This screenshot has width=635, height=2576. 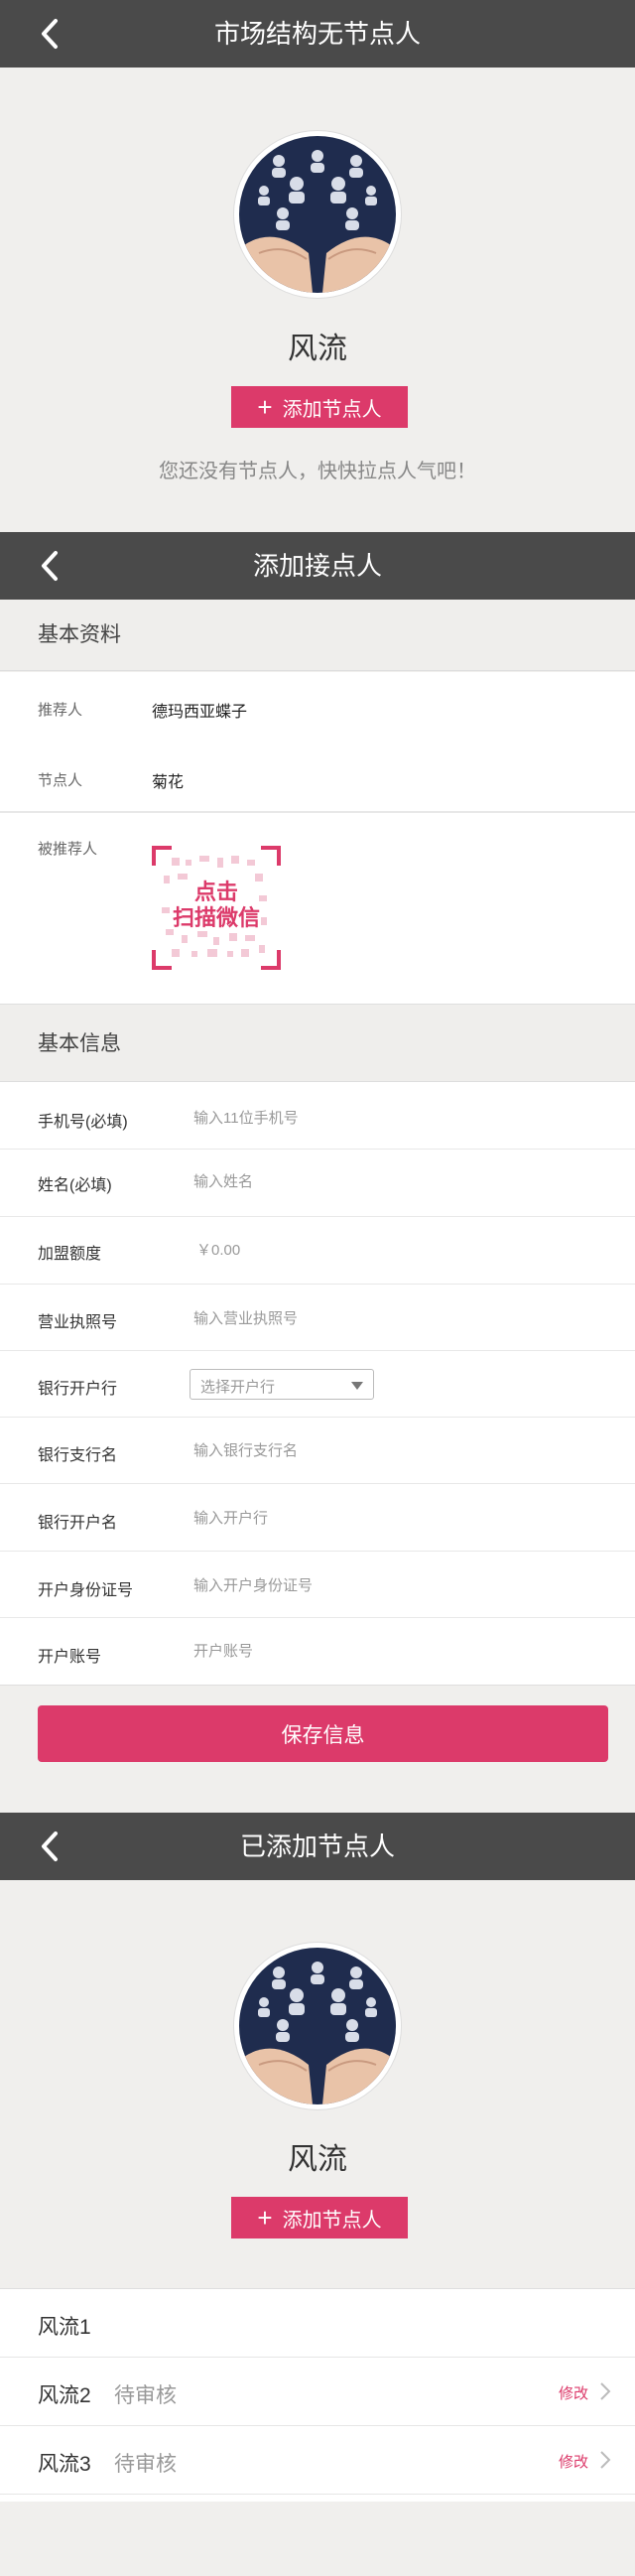 What do you see at coordinates (317, 2323) in the screenshot?
I see `list-item: 风流1` at bounding box center [317, 2323].